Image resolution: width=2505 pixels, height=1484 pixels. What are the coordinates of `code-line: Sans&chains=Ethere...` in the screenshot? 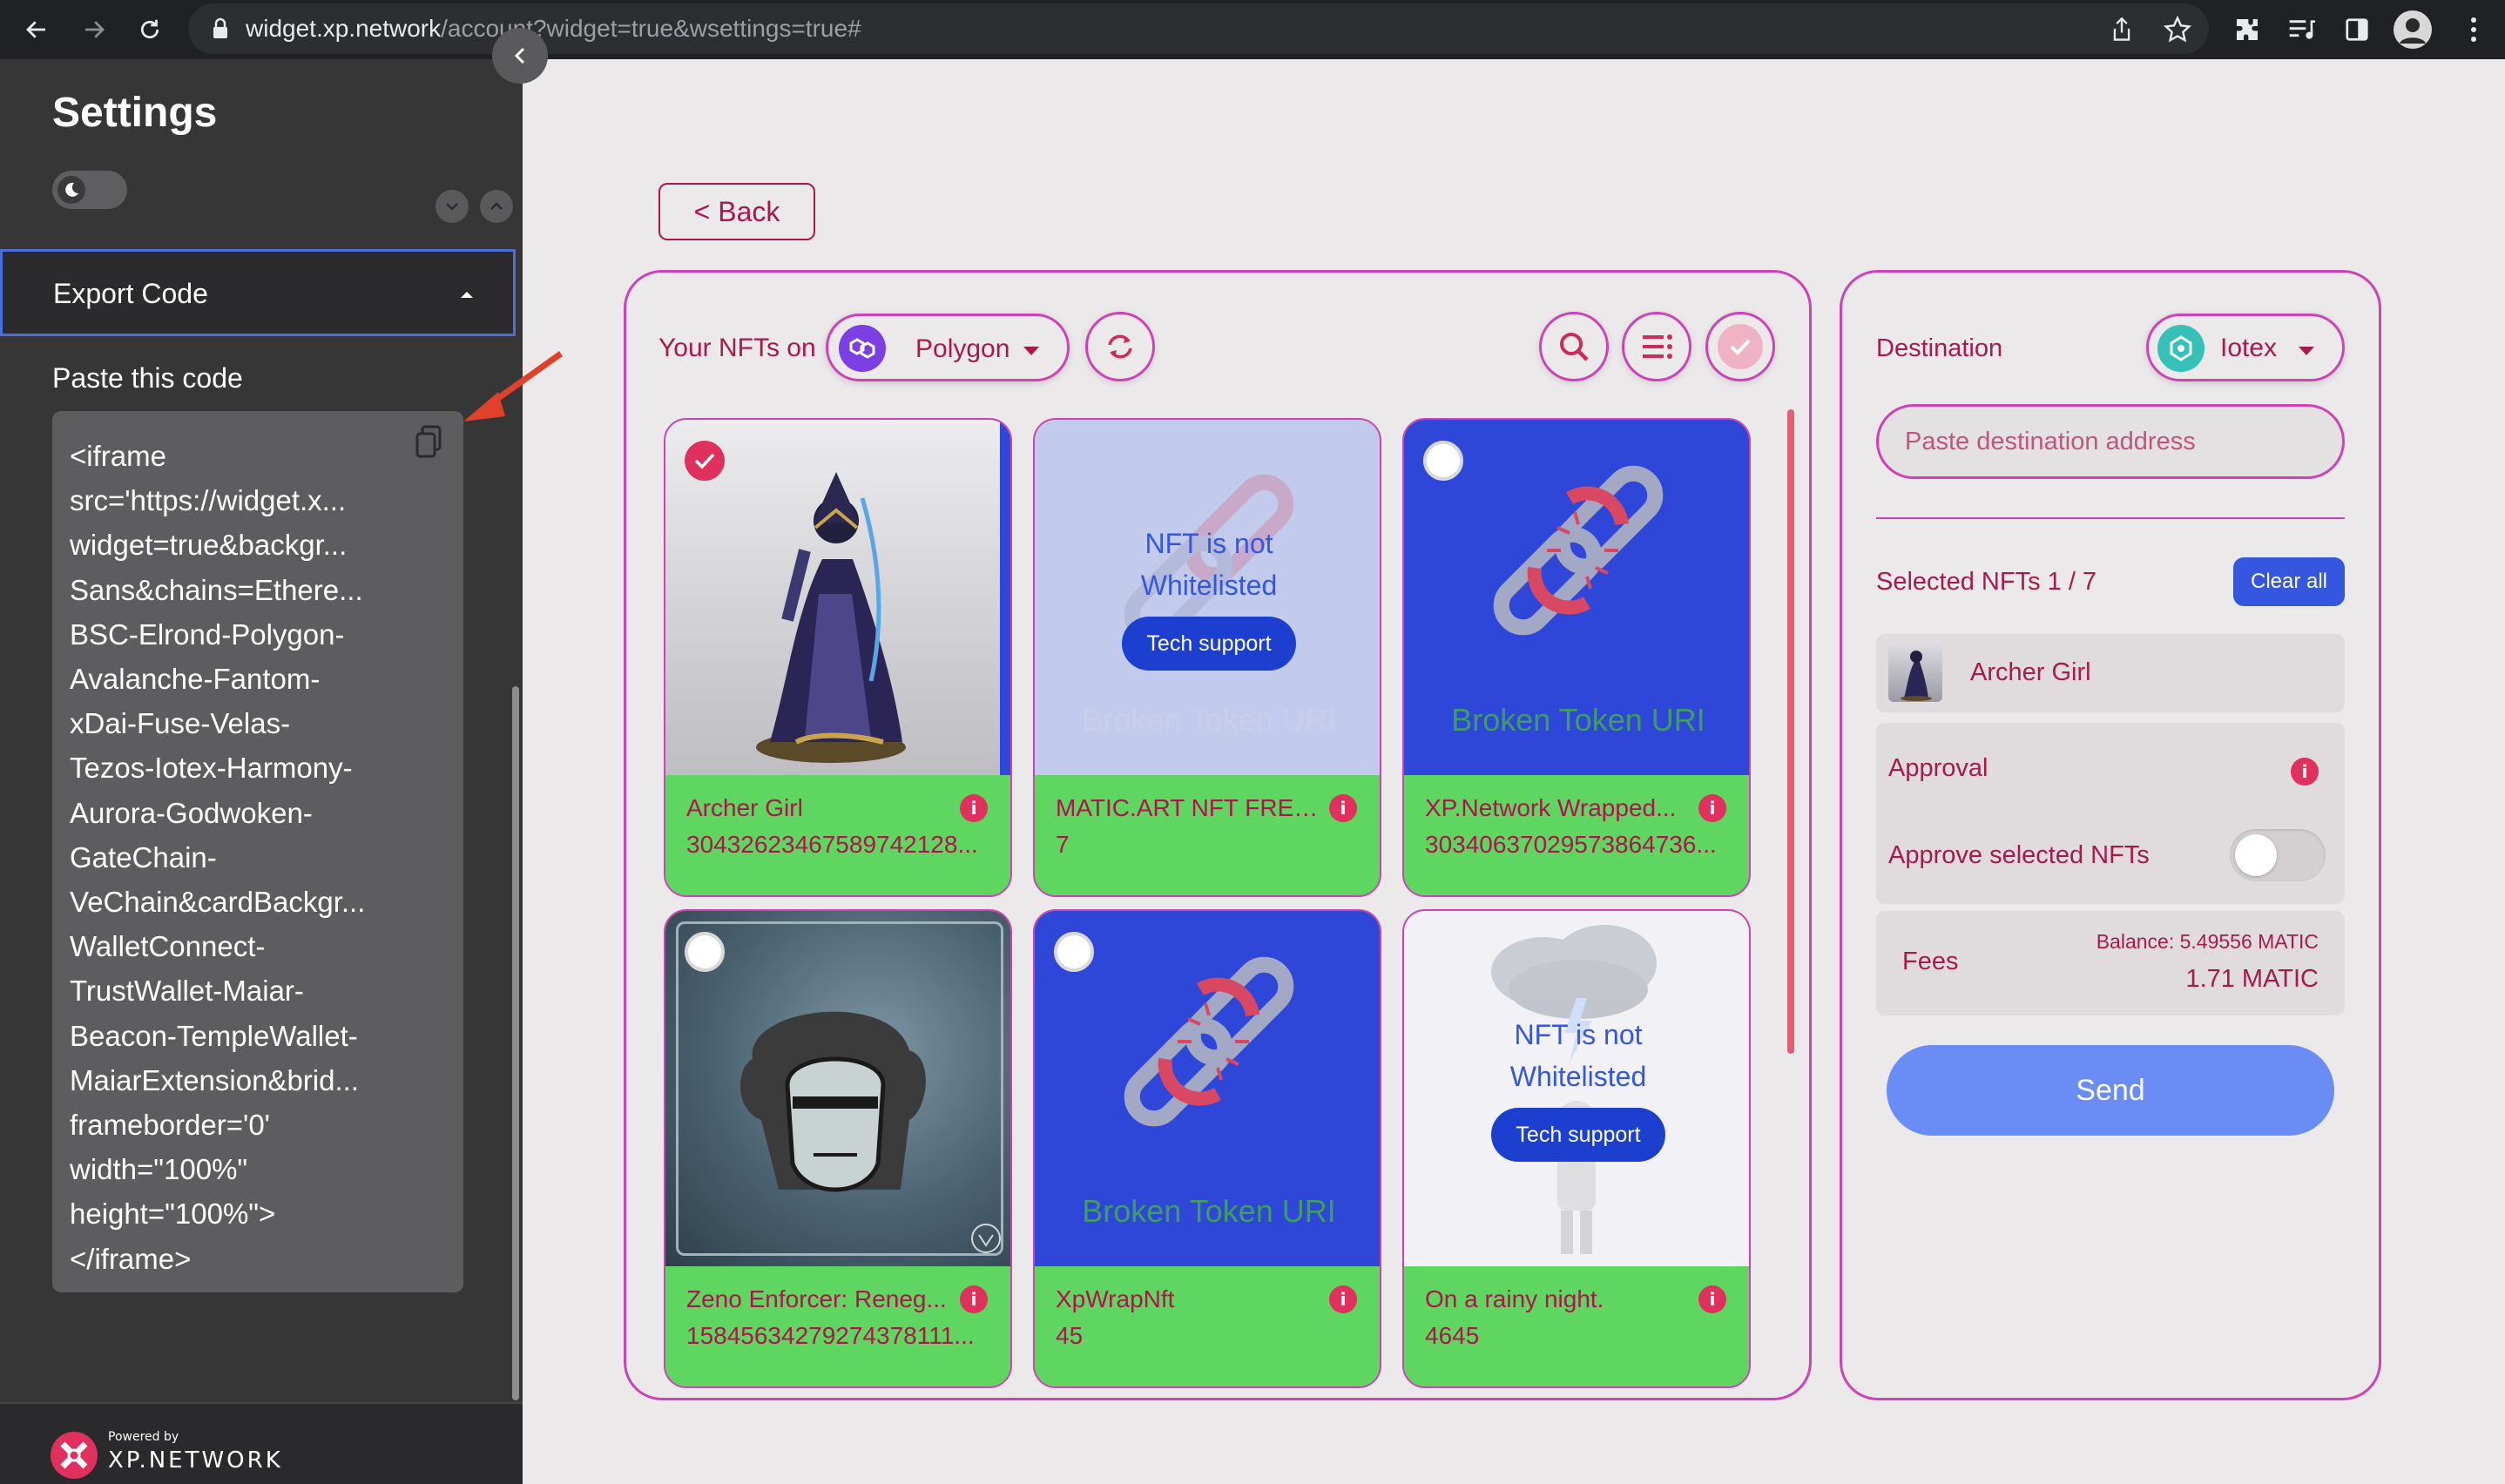 It's located at (216, 589).